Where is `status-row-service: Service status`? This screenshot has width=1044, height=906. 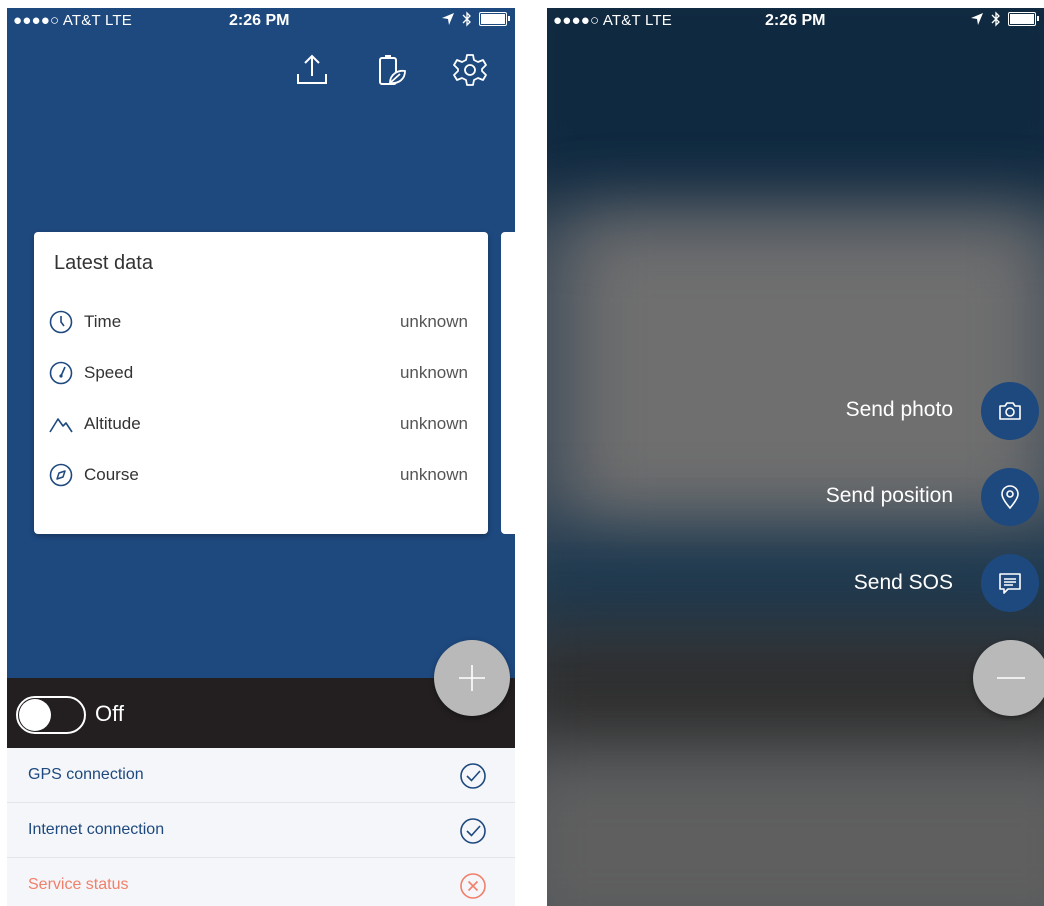 status-row-service: Service status is located at coordinates (261, 882).